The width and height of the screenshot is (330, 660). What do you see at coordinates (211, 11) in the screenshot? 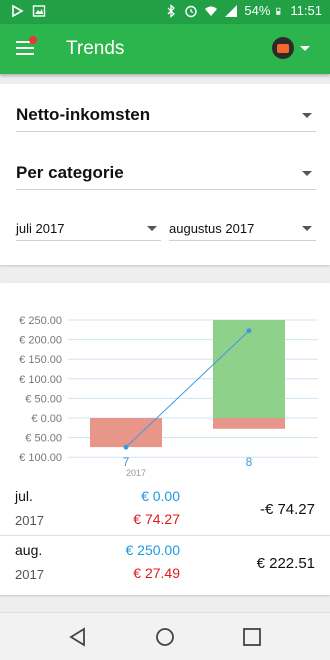
I see `wifi-icon` at bounding box center [211, 11].